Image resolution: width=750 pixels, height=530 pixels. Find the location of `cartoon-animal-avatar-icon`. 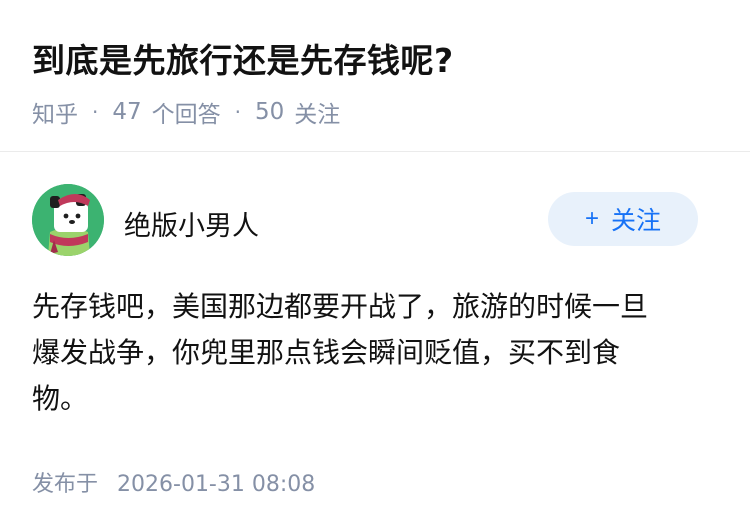

cartoon-animal-avatar-icon is located at coordinates (68, 220).